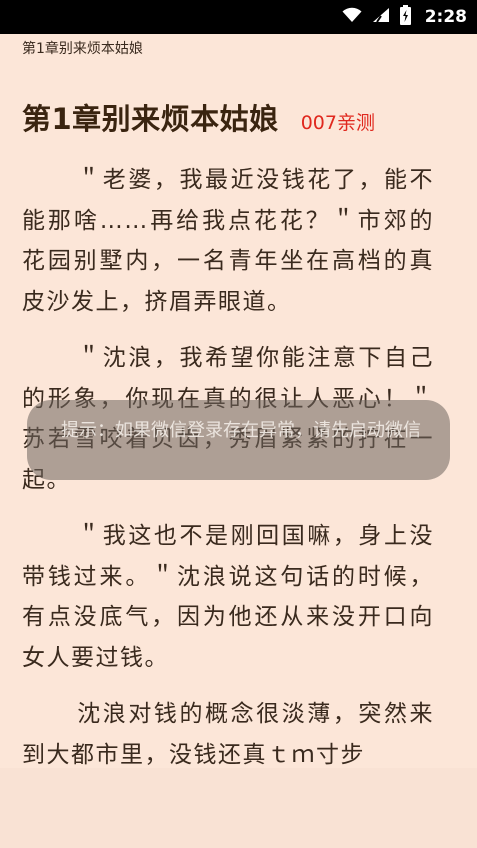  Describe the element at coordinates (150, 119) in the screenshot. I see `chapter-title: 第1章别来烦本姑娘` at that location.